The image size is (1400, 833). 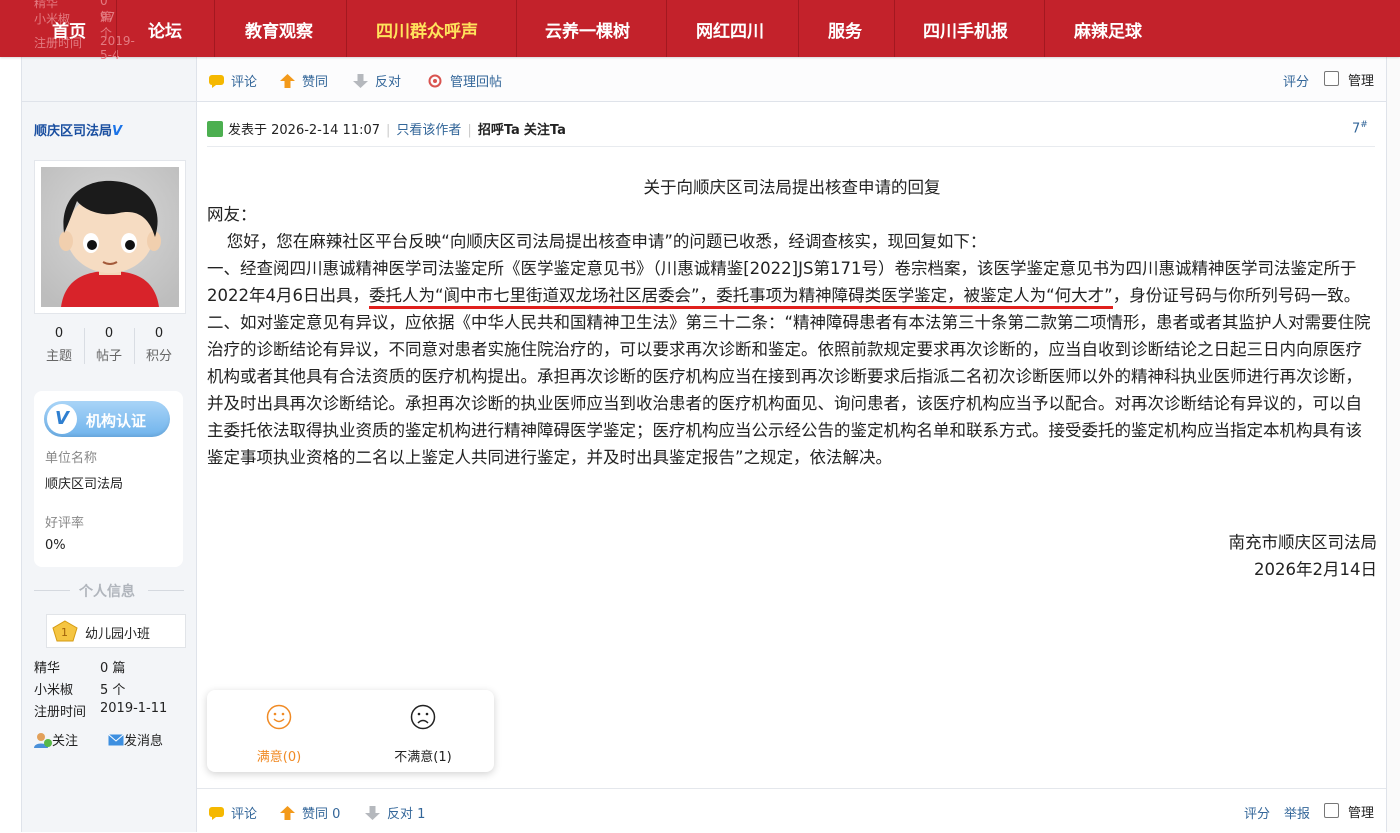 What do you see at coordinates (792, 187) in the screenshot?
I see `post-title: 关于向顺庆区司法局提出核查申请的回复` at bounding box center [792, 187].